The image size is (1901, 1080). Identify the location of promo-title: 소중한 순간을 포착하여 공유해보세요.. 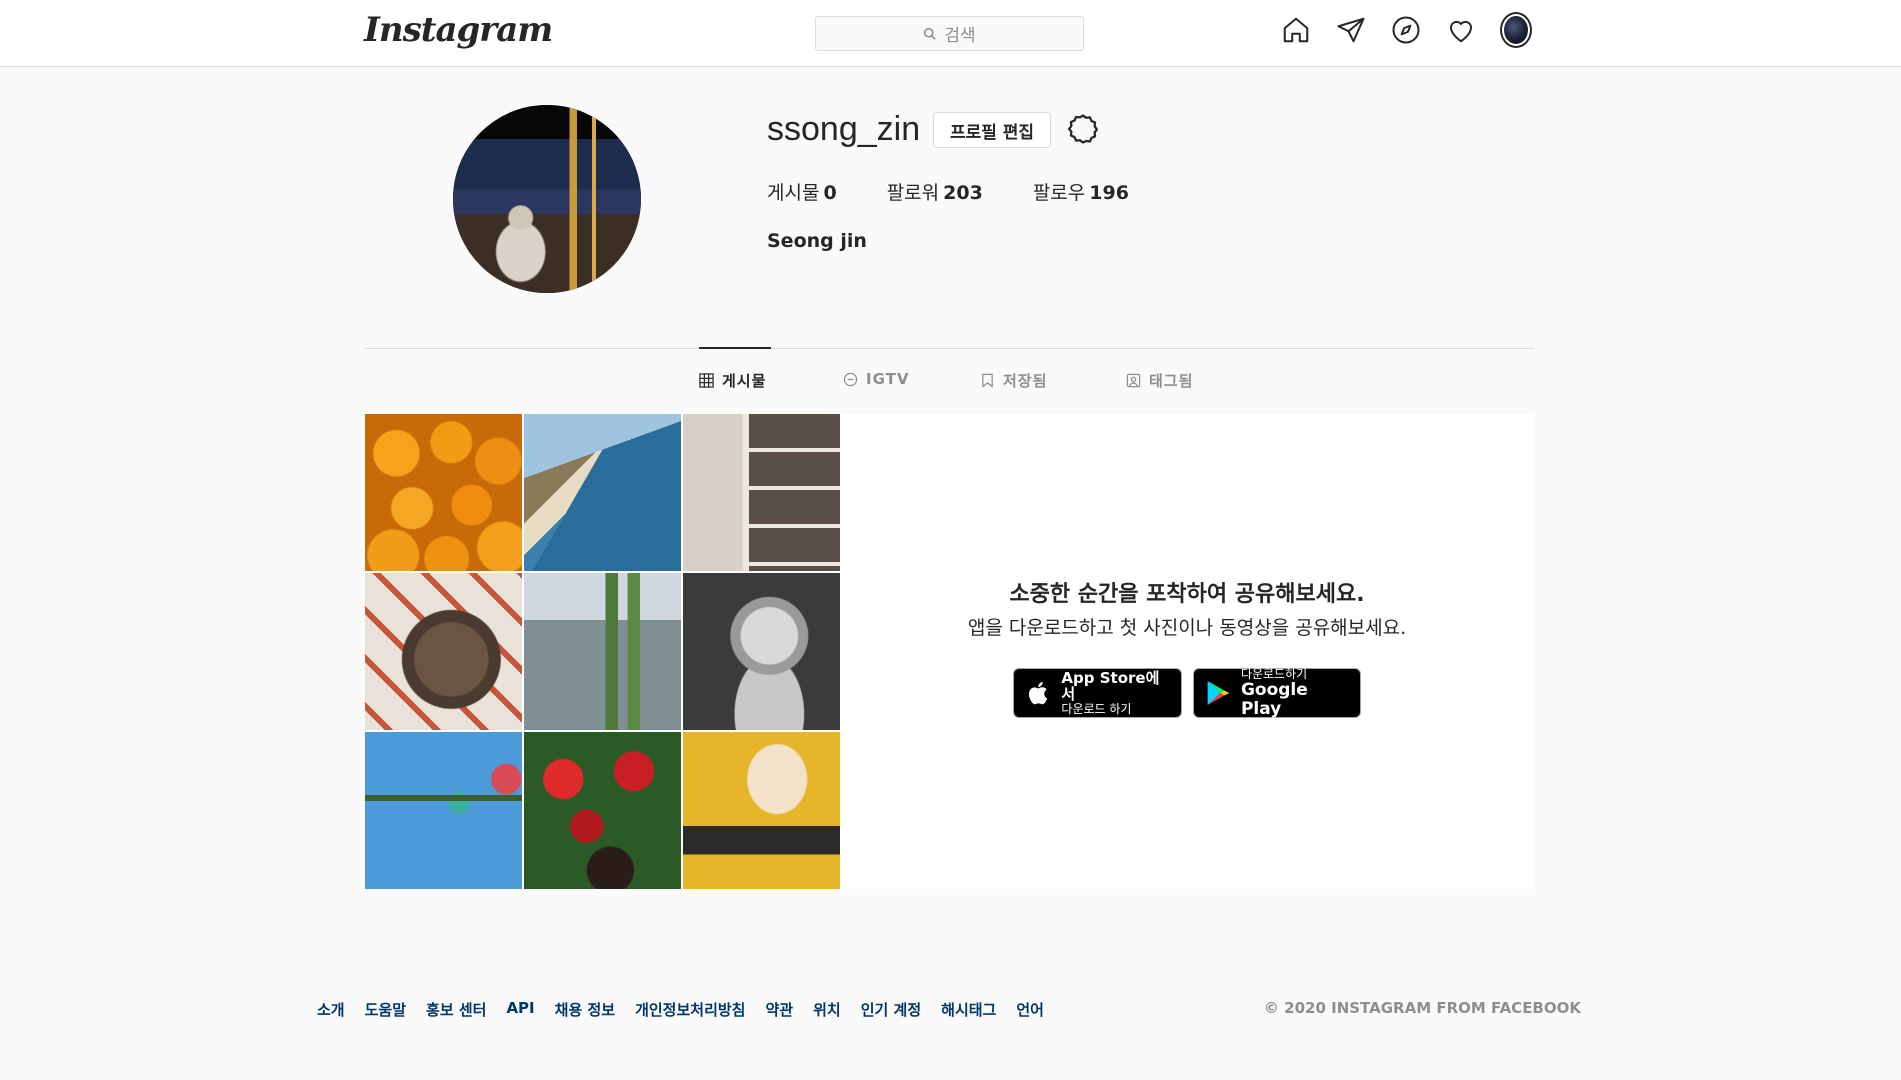
(1187, 594).